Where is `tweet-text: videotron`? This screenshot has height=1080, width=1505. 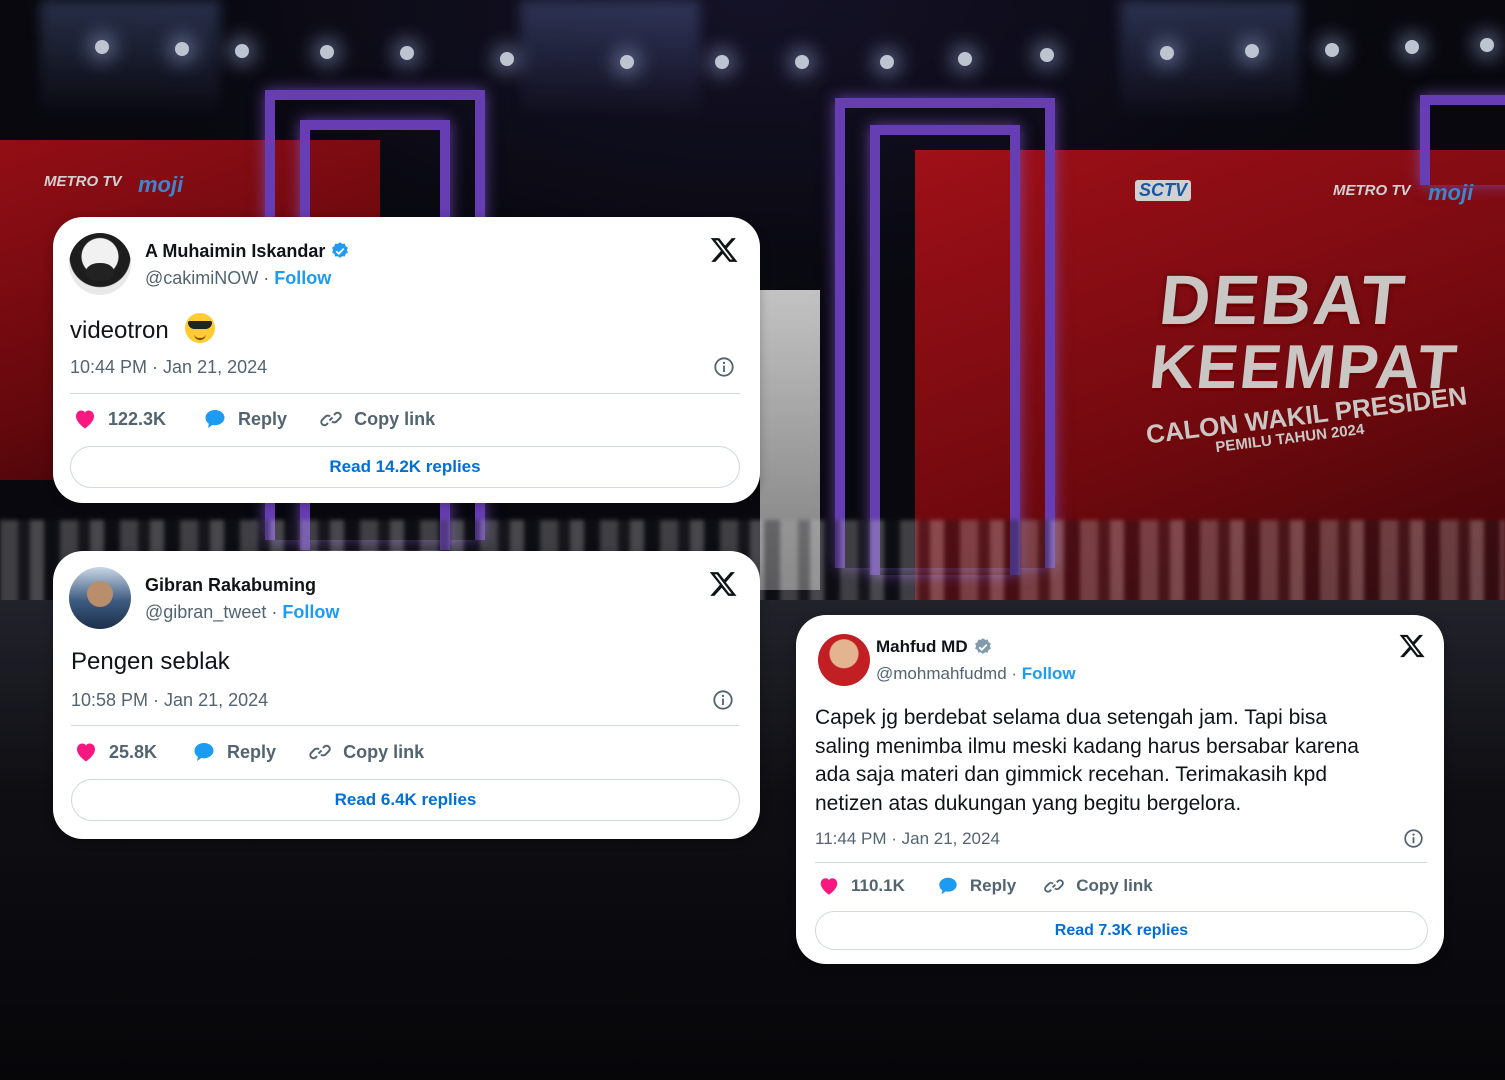
tweet-text: videotron is located at coordinates (142, 329).